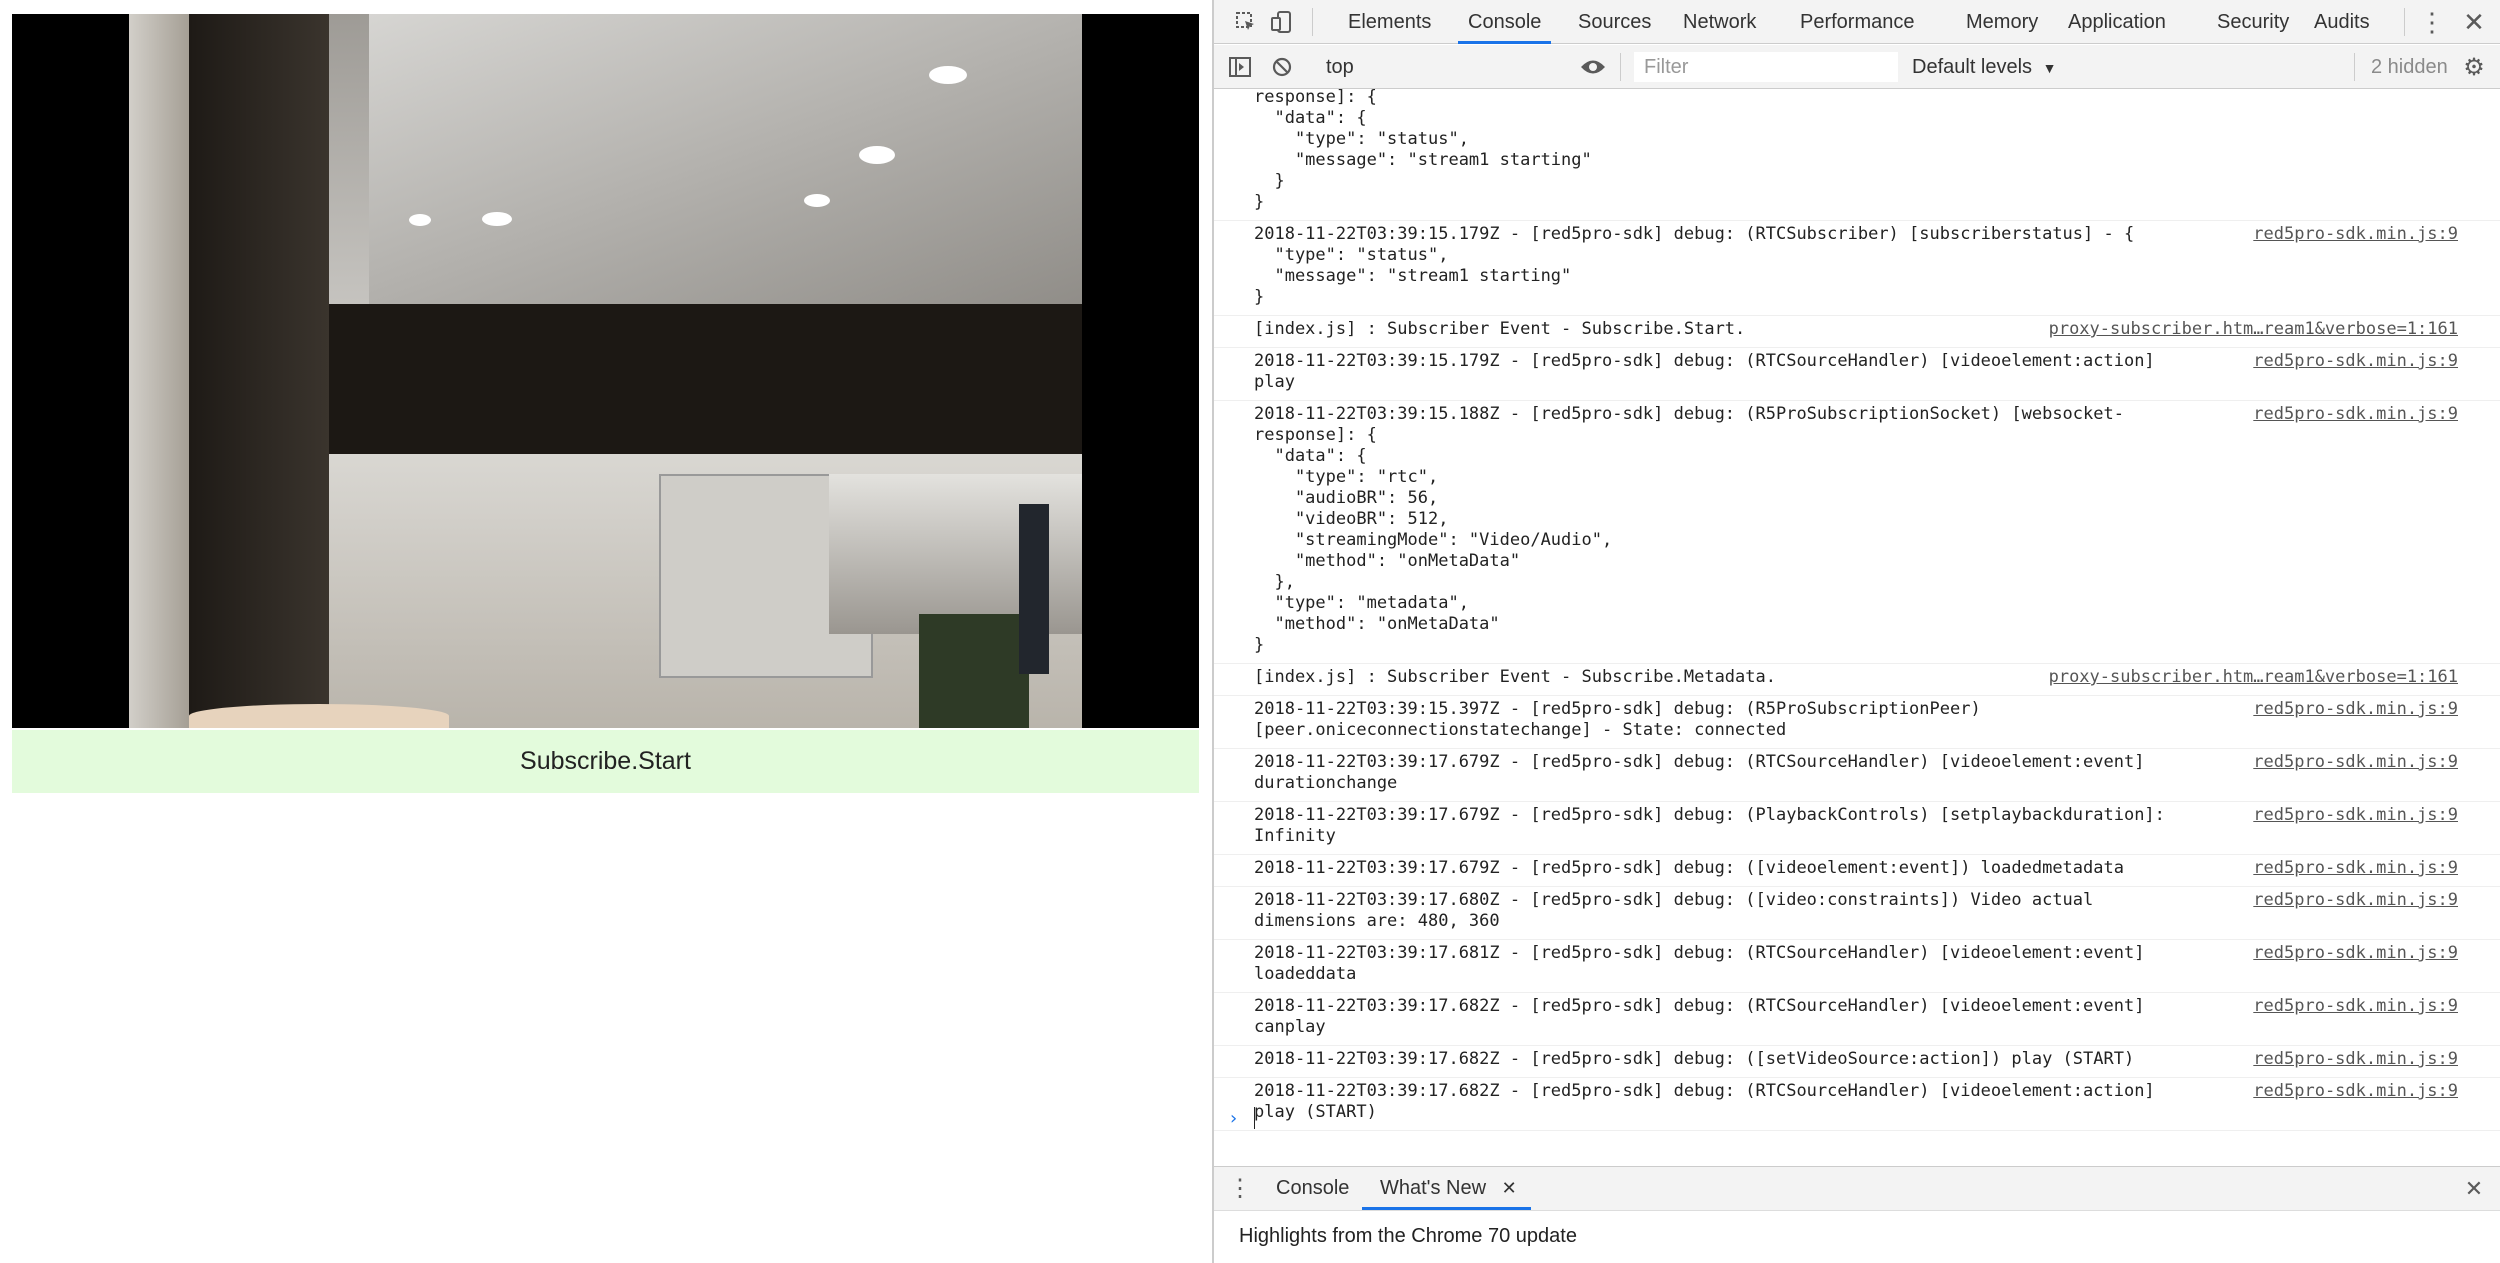  What do you see at coordinates (1254, 1118) in the screenshot?
I see `prompt-caret` at bounding box center [1254, 1118].